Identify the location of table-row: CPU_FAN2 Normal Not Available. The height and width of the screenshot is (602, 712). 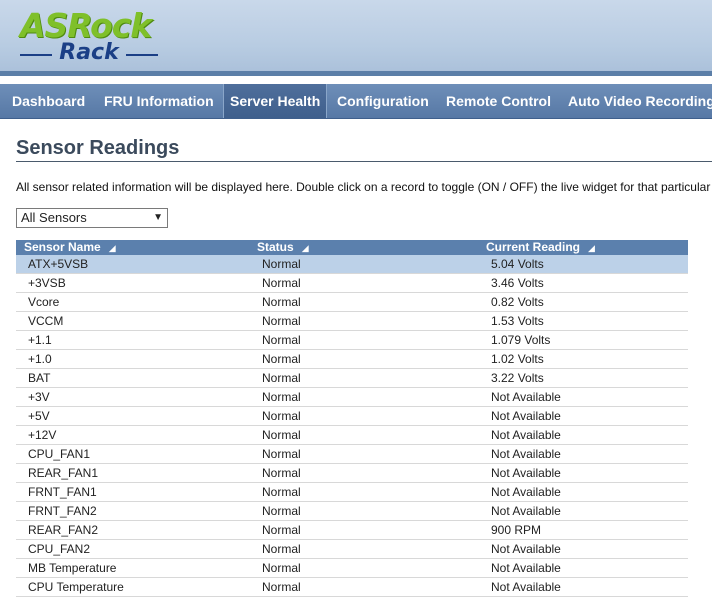
(352, 549).